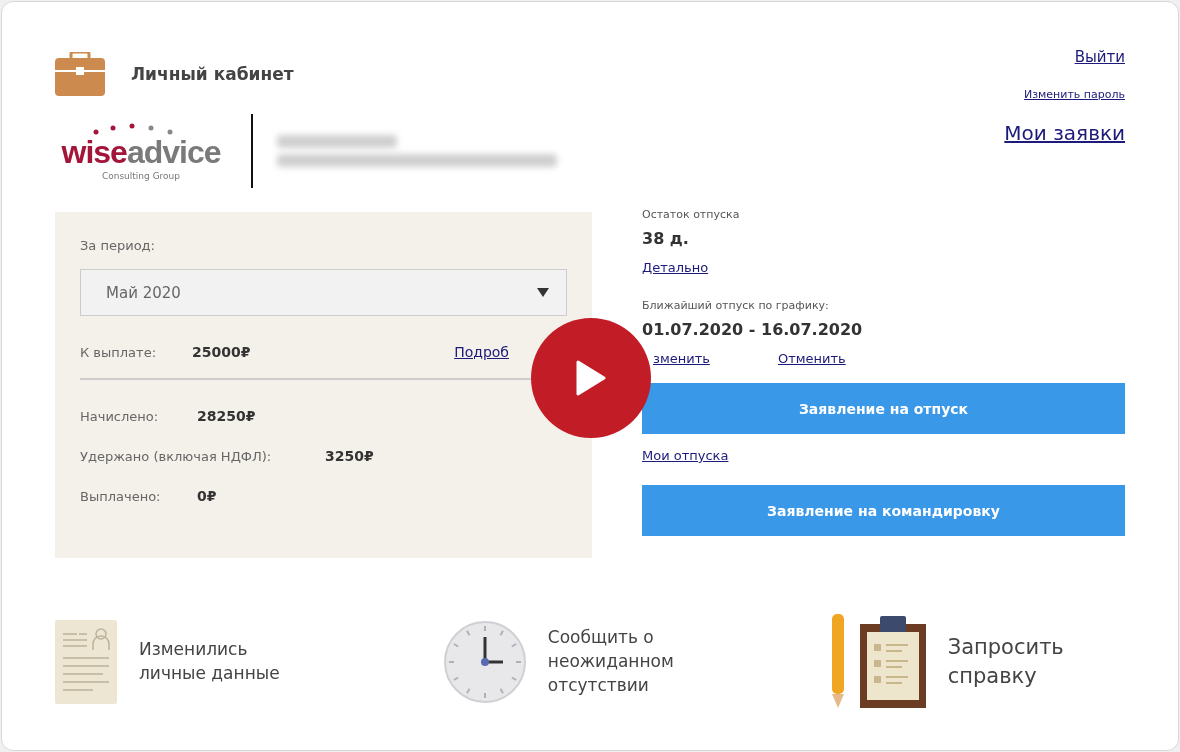  Describe the element at coordinates (221, 352) in the screenshot. I see `payout-value: 25000₽` at that location.